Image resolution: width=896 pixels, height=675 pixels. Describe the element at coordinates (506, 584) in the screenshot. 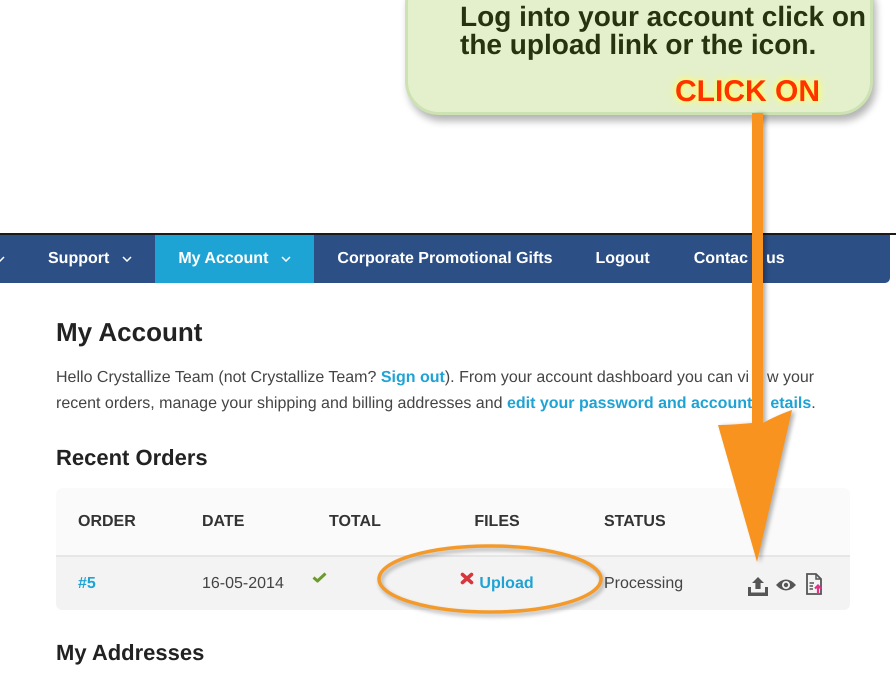

I see `upload-link: Upload` at that location.